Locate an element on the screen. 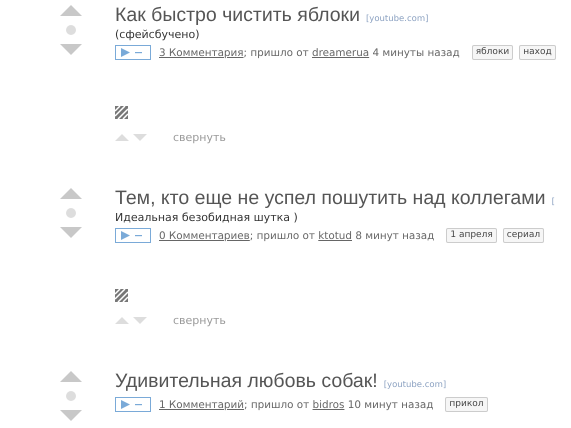  post-title: Тем, кто еще не успел пошутить над коллегами is located at coordinates (330, 198).